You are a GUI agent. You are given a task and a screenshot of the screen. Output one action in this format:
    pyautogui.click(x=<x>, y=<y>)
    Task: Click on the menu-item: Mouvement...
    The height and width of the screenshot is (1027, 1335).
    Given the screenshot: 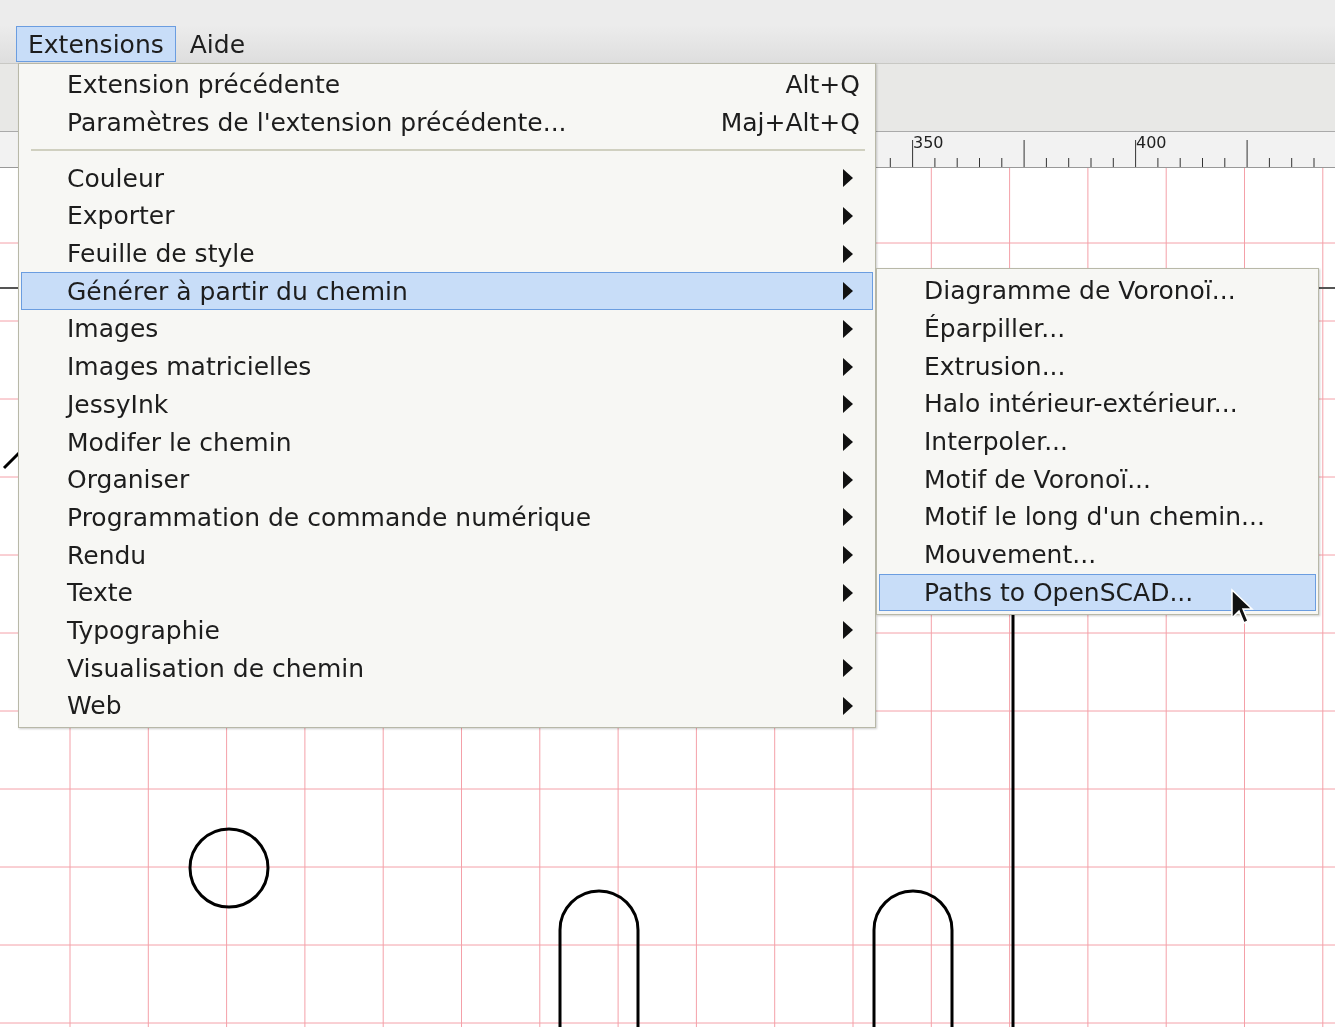 What is the action you would take?
    pyautogui.click(x=1097, y=554)
    